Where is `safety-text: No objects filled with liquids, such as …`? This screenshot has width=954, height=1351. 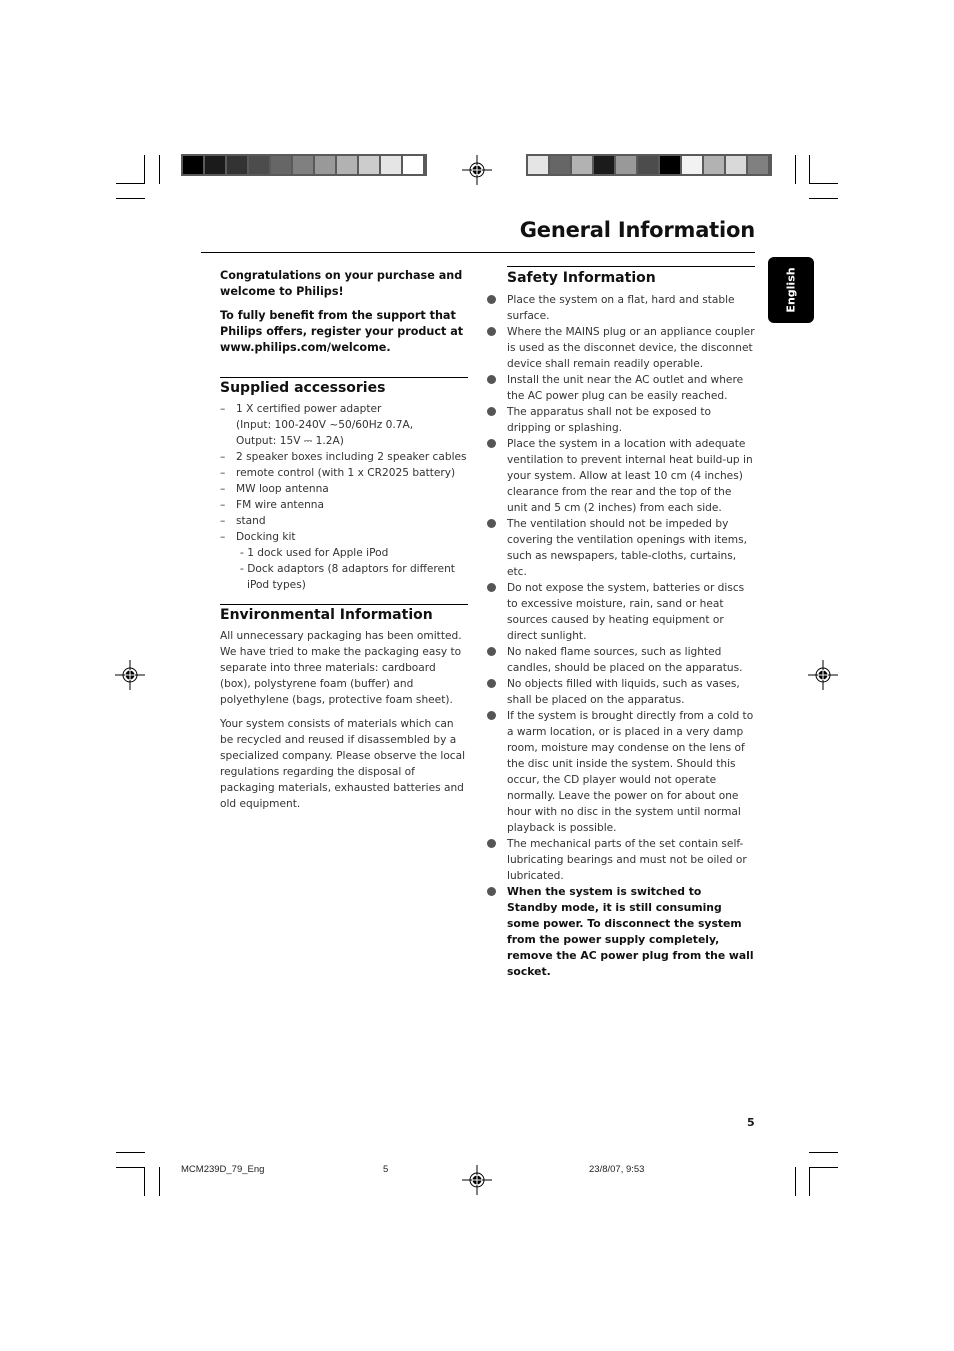
safety-text: No objects filled with liquids, such as … is located at coordinates (623, 692).